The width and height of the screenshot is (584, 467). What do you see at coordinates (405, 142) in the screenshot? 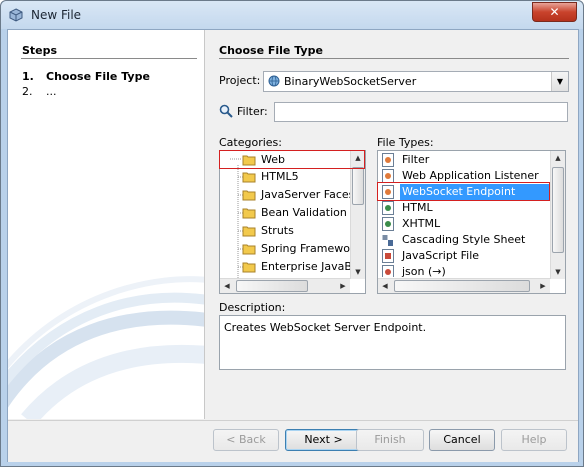
I see `file-types-label: File Types:` at bounding box center [405, 142].